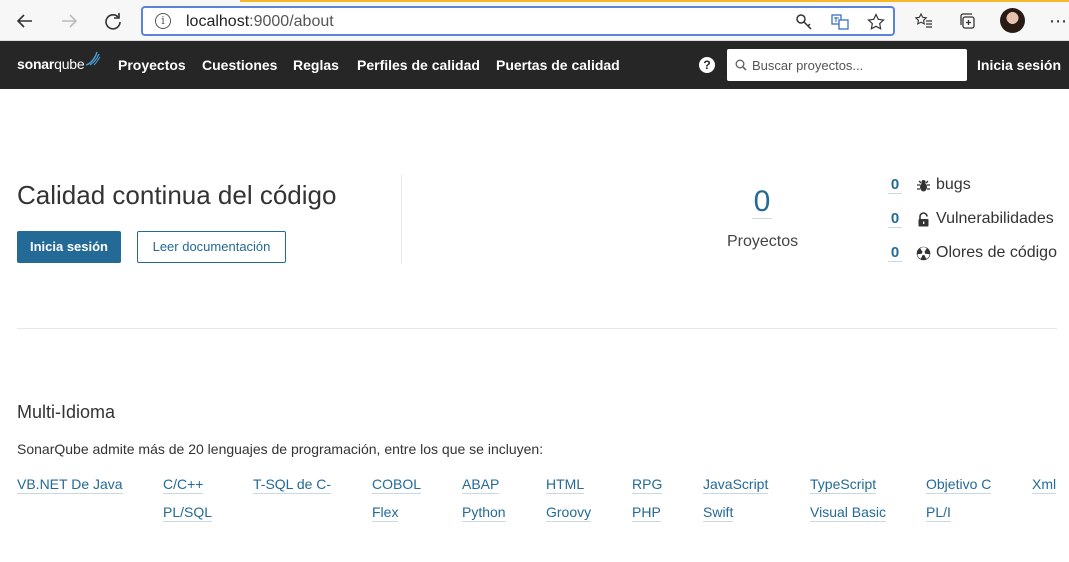 The image size is (1069, 562). I want to click on favorites-icon, so click(924, 21).